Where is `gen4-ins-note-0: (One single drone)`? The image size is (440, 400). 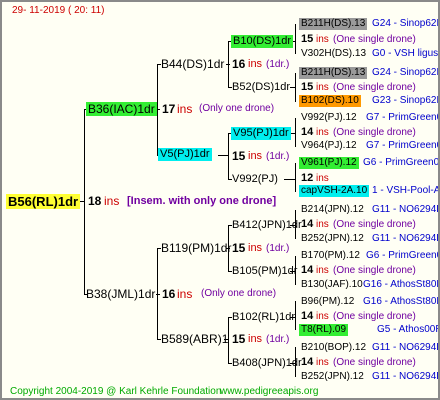
gen4-ins-note-0: (One single drone) is located at coordinates (374, 39).